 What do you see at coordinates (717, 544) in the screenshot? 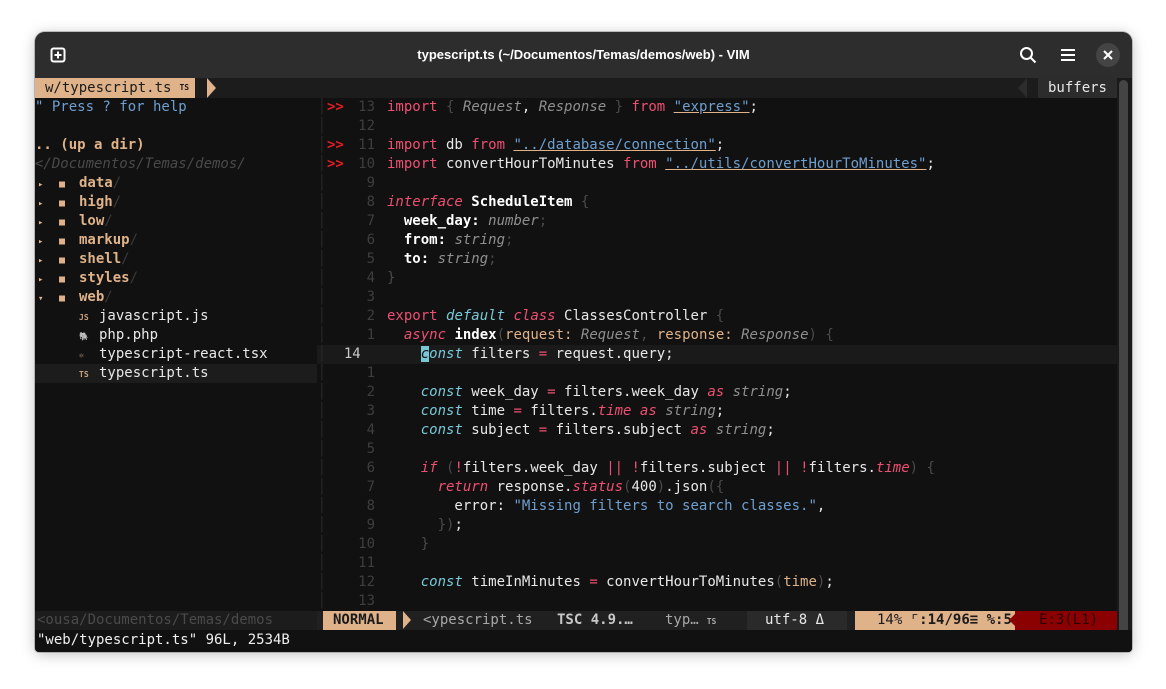
I see `code-line: │ 10 }` at bounding box center [717, 544].